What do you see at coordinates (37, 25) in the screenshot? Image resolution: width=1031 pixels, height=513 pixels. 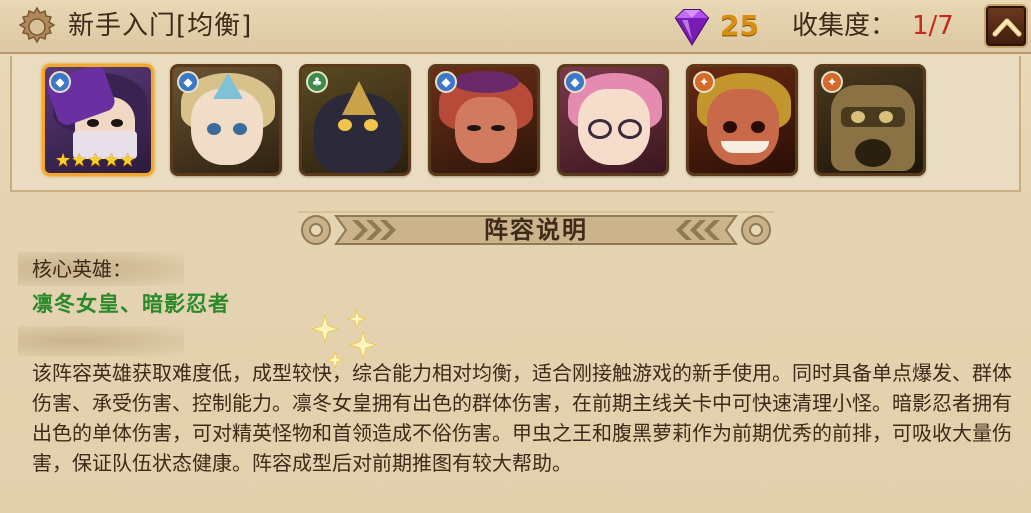 I see `gear-icon` at bounding box center [37, 25].